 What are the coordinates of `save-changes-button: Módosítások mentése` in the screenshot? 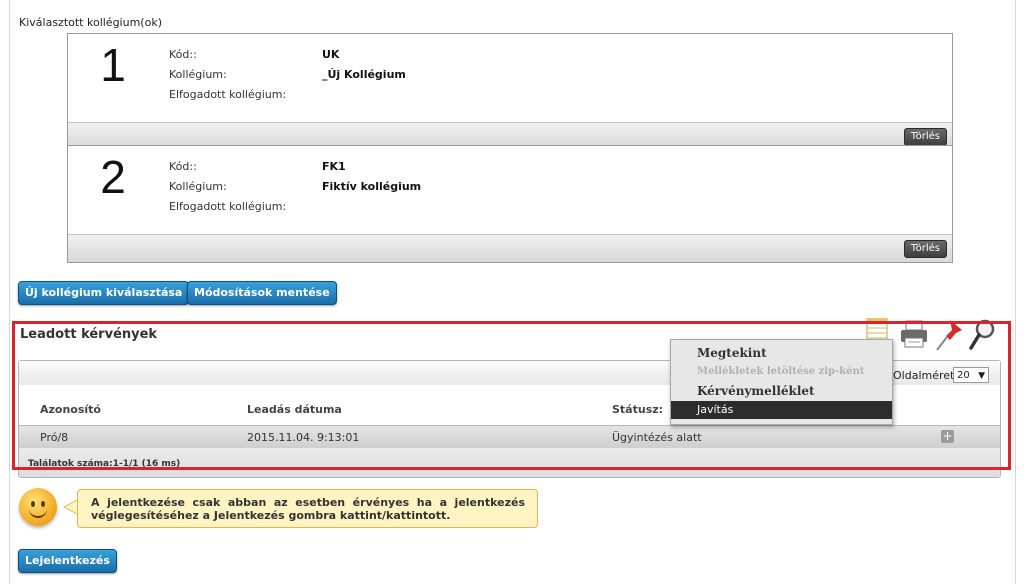 It's located at (262, 293).